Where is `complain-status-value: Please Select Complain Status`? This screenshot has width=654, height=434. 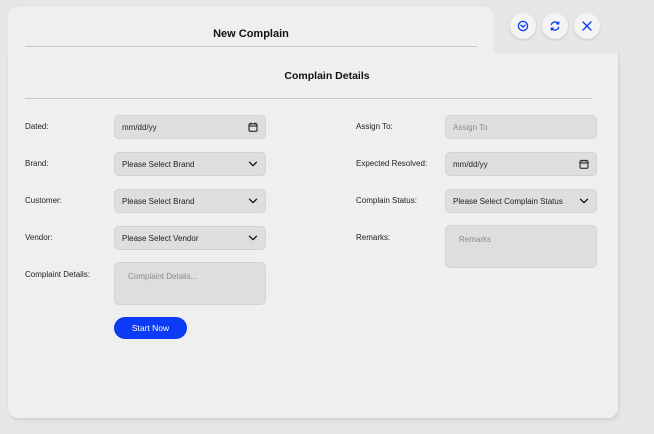
complain-status-value: Please Select Complain Status is located at coordinates (508, 201).